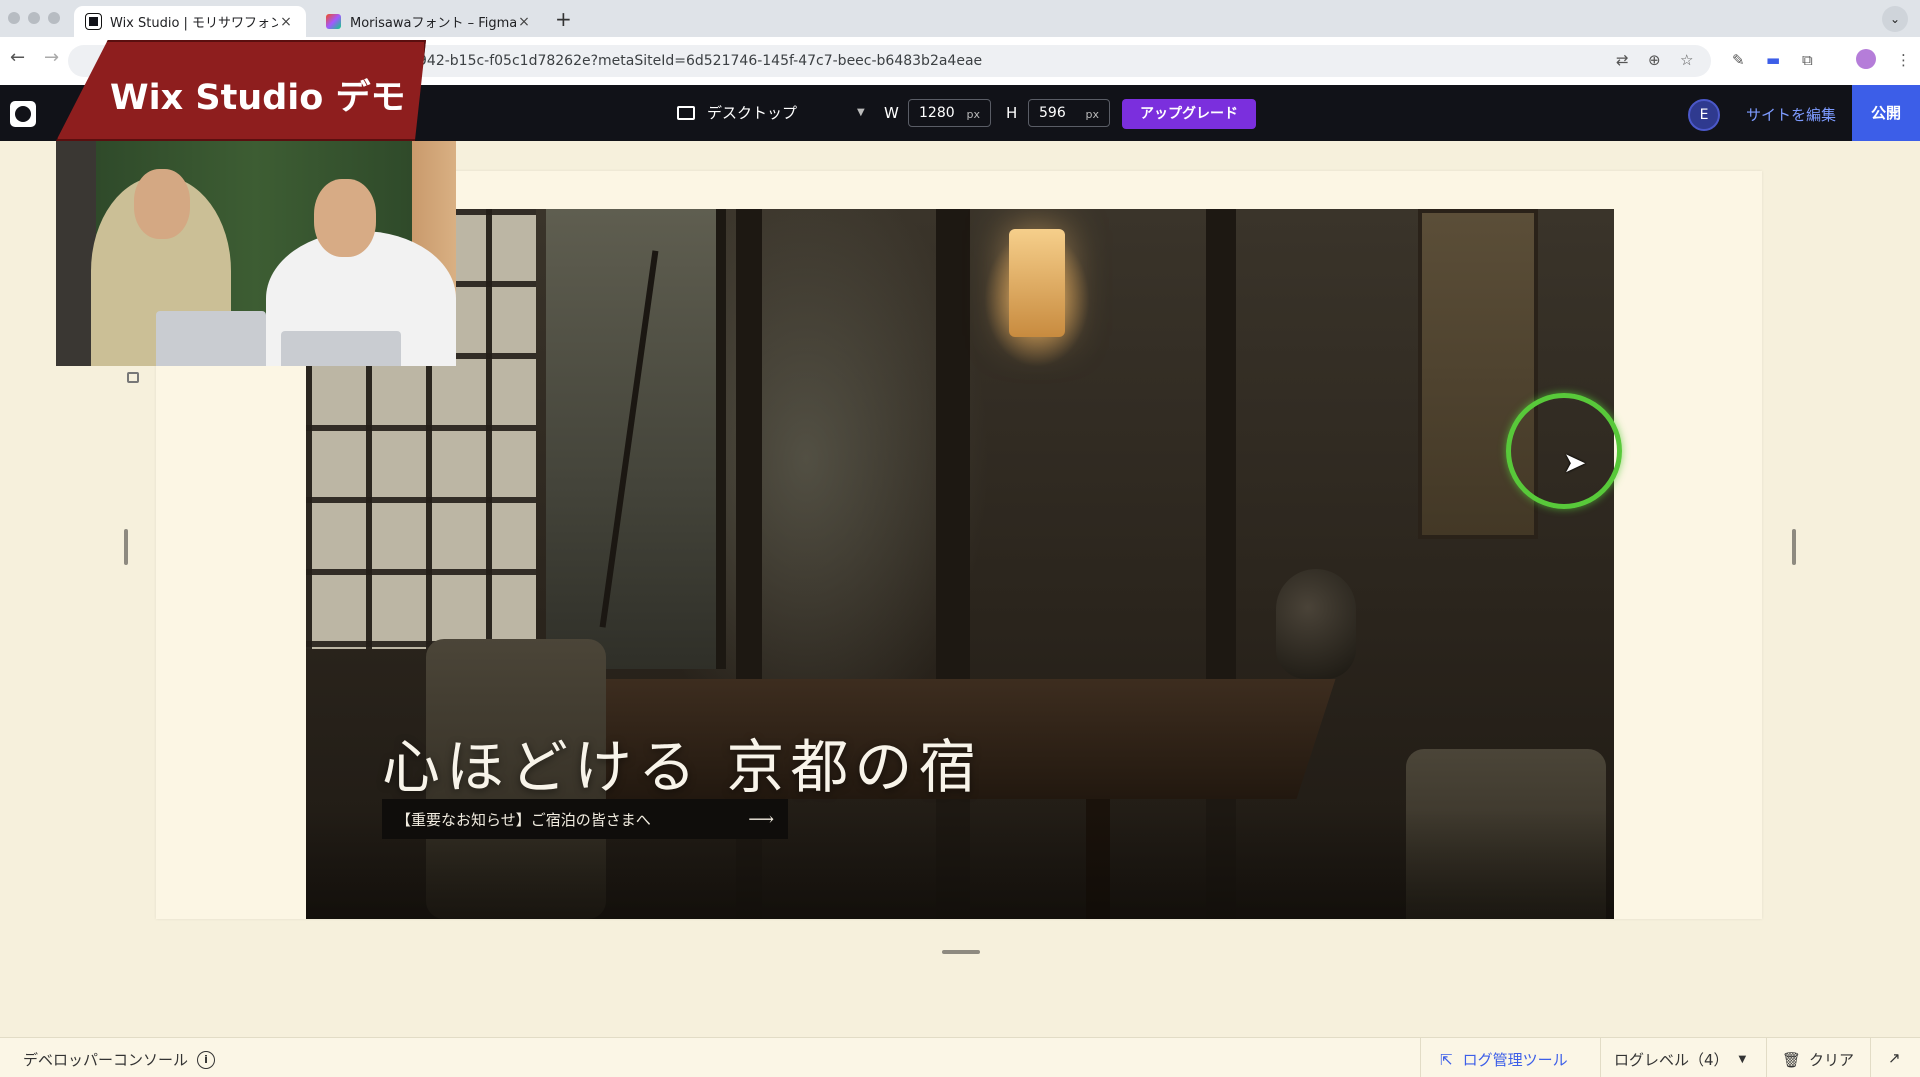 This screenshot has width=1920, height=1077. I want to click on notice-button: 【重要なお知らせ】ご宿泊の皆さまへ ⟶, so click(585, 819).